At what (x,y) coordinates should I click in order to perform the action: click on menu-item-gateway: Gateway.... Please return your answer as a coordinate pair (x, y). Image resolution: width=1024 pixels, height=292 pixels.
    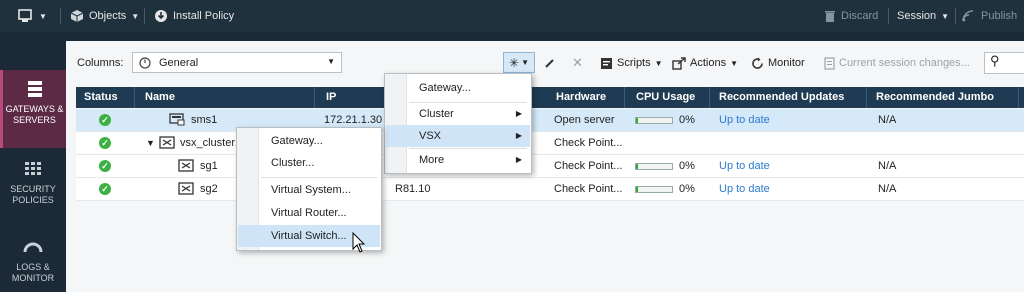
    Looking at the image, I should click on (458, 88).